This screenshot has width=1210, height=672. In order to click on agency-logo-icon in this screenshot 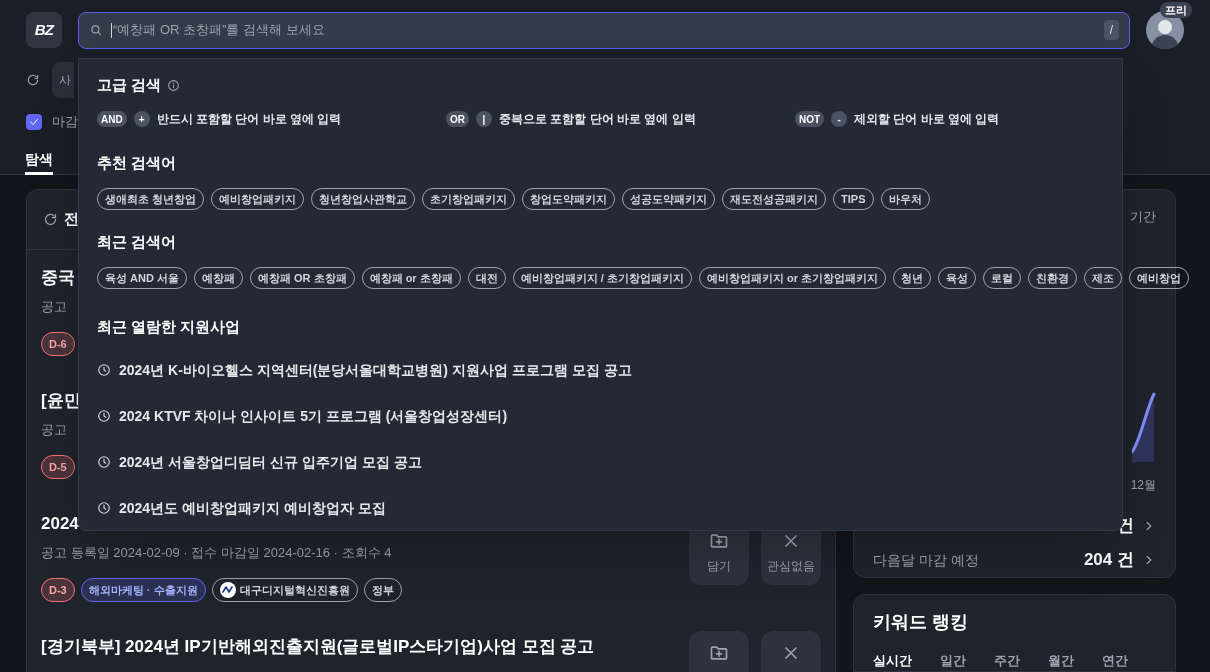, I will do `click(227, 590)`.